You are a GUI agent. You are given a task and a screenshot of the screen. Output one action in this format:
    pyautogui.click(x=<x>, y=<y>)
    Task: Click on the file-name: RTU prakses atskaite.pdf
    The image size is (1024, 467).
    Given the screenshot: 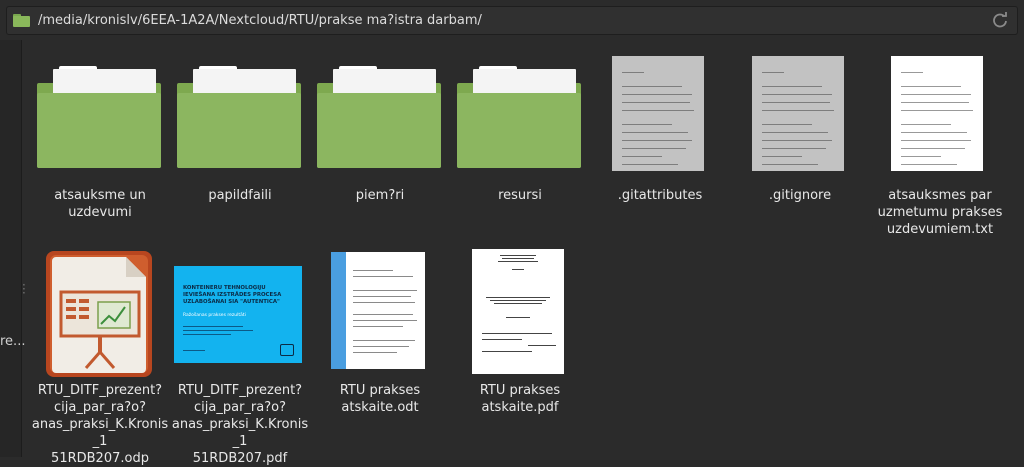 What is the action you would take?
    pyautogui.click(x=520, y=399)
    